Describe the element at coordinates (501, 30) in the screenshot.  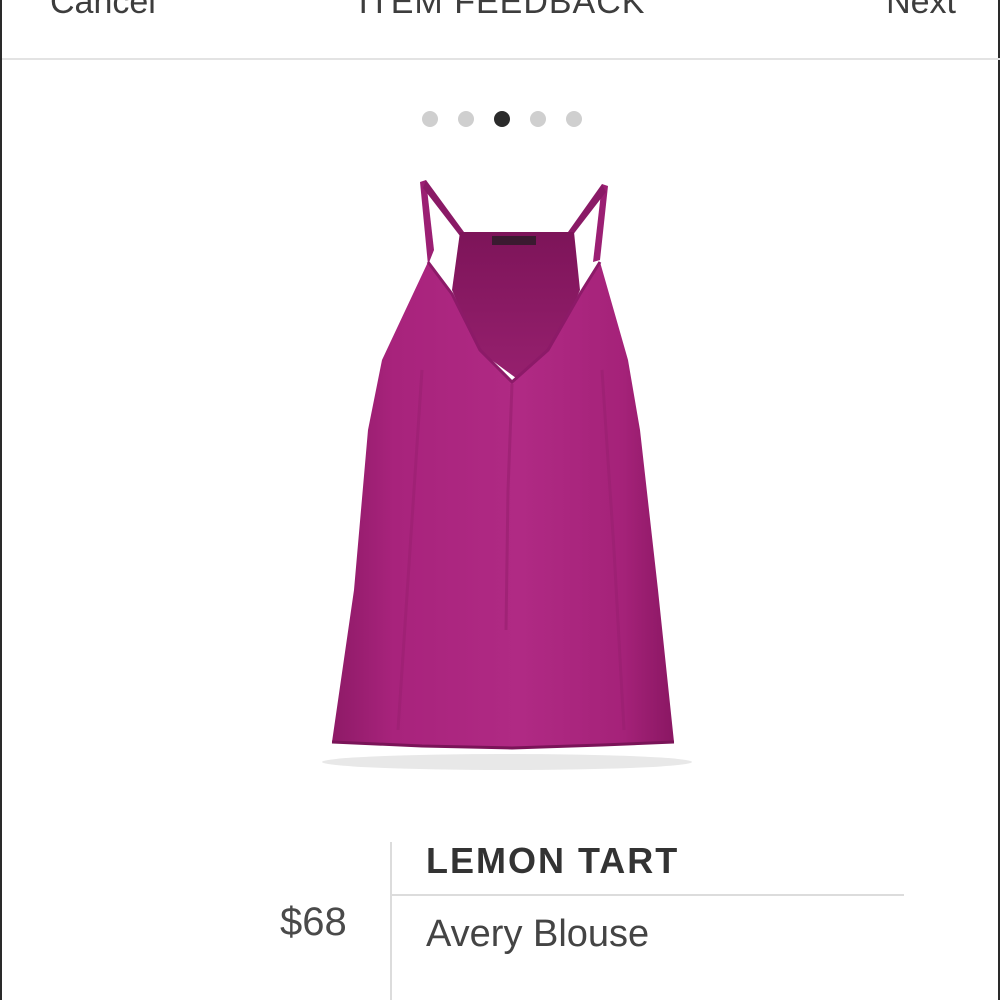
I see `header-bar: Cancel ITEM FEEDBACK Next` at that location.